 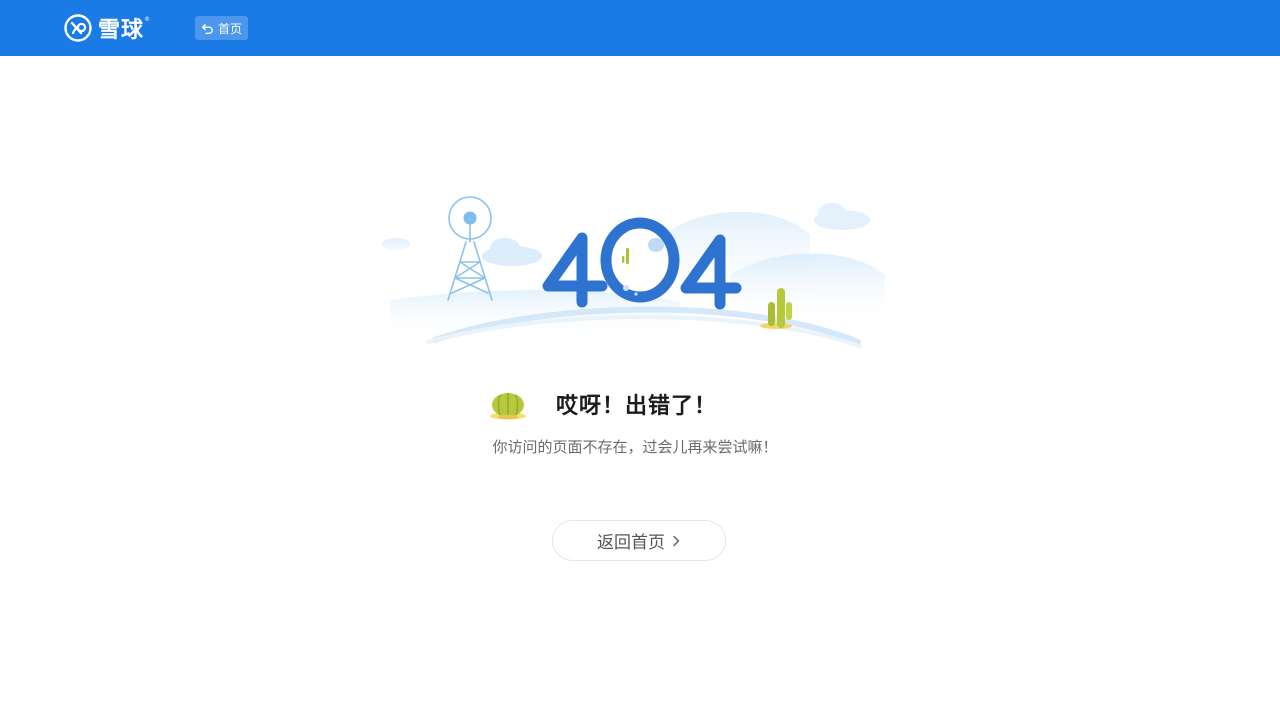 What do you see at coordinates (625, 256) in the screenshot?
I see `cactus-tiny` at bounding box center [625, 256].